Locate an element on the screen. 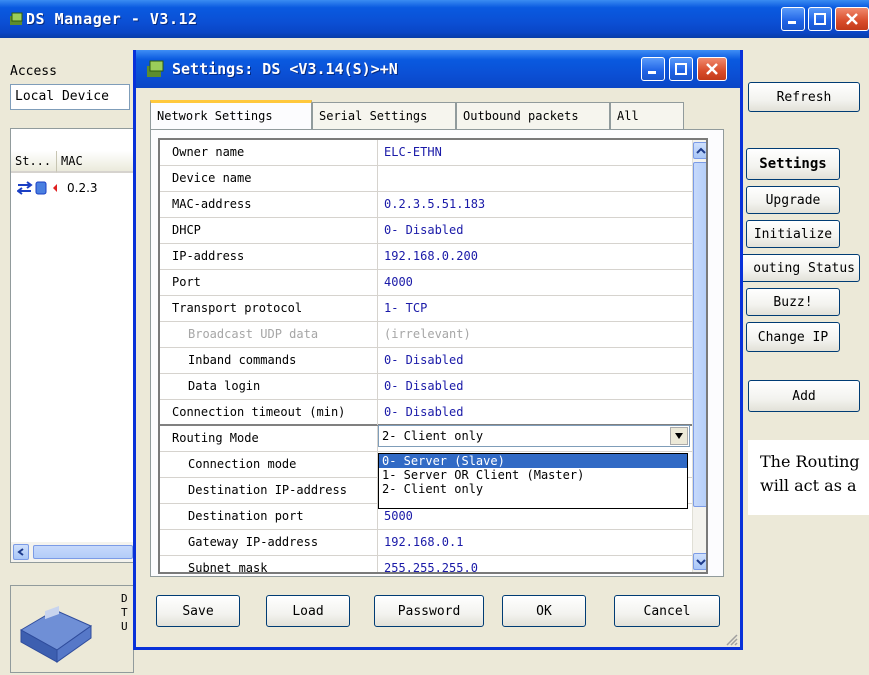  dialog-title-bar: Settings: DS <V3.14(S)>+N is located at coordinates (438, 69).